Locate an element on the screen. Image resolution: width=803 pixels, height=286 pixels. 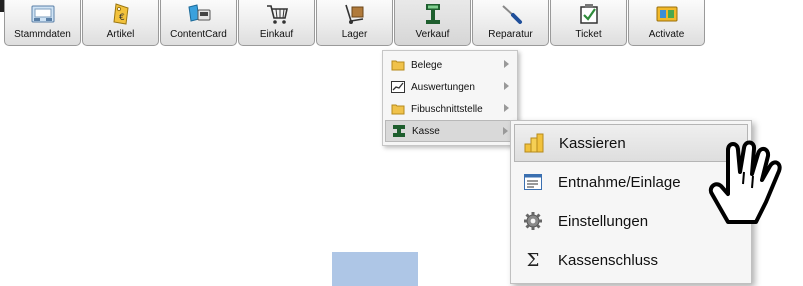
menu-item-auswertungen: Auswertungen is located at coordinates (450, 87).